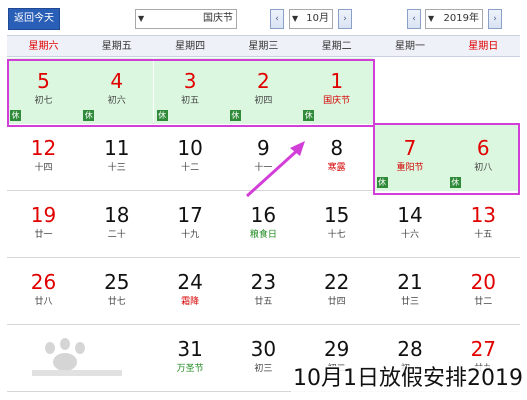 The height and width of the screenshot is (400, 527). What do you see at coordinates (483, 215) in the screenshot?
I see `day-number: 13` at bounding box center [483, 215].